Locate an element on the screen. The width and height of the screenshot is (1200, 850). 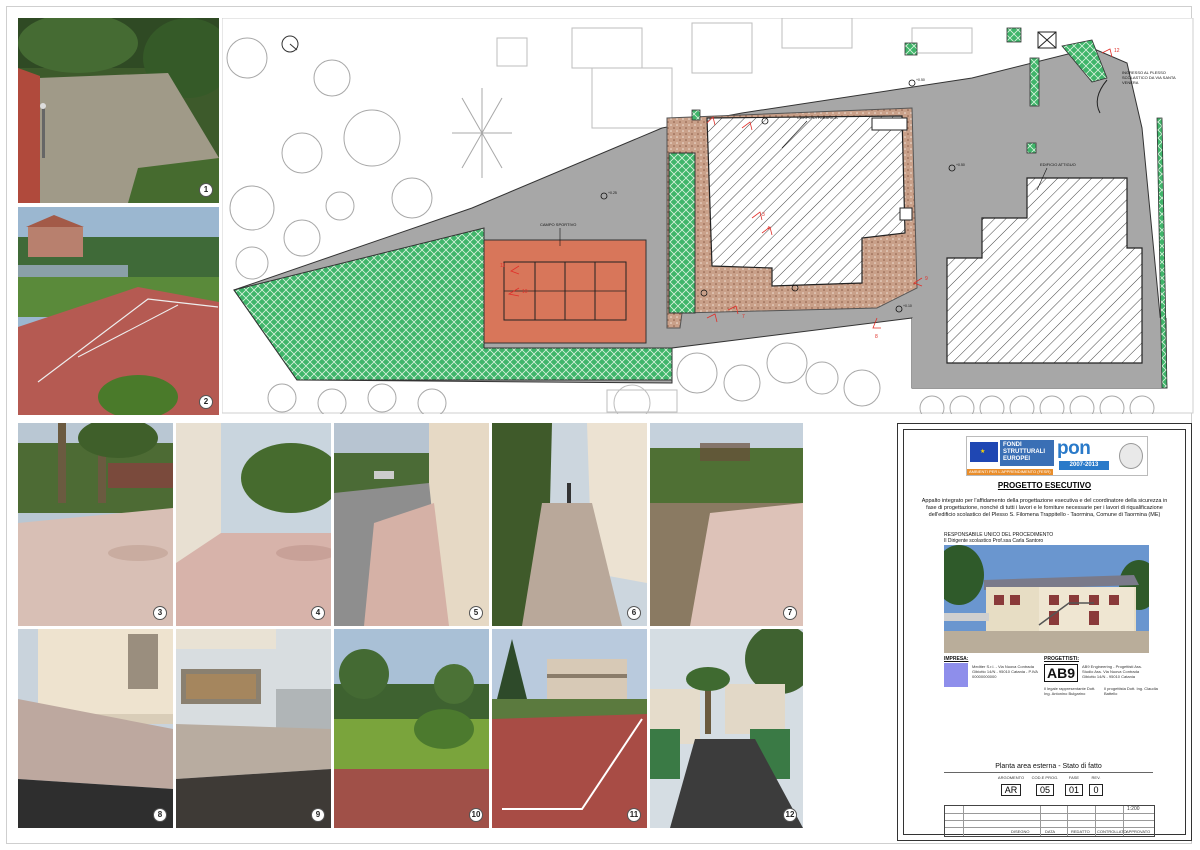
photo-3: 3 is located at coordinates (95, 524).